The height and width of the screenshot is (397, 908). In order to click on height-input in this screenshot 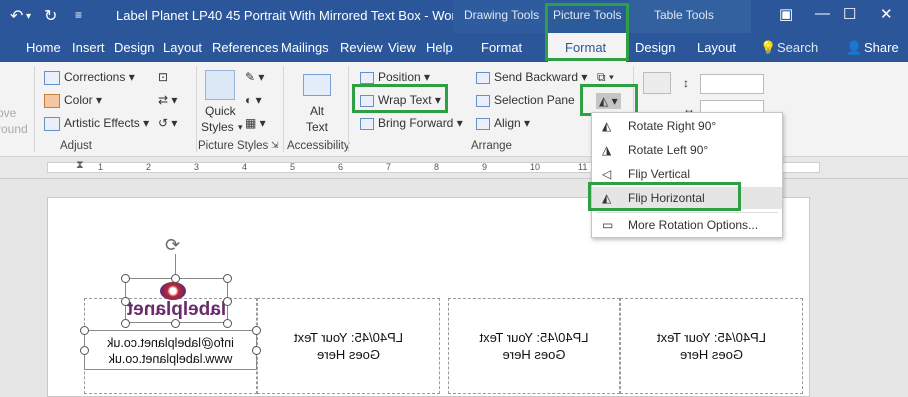, I will do `click(732, 84)`.